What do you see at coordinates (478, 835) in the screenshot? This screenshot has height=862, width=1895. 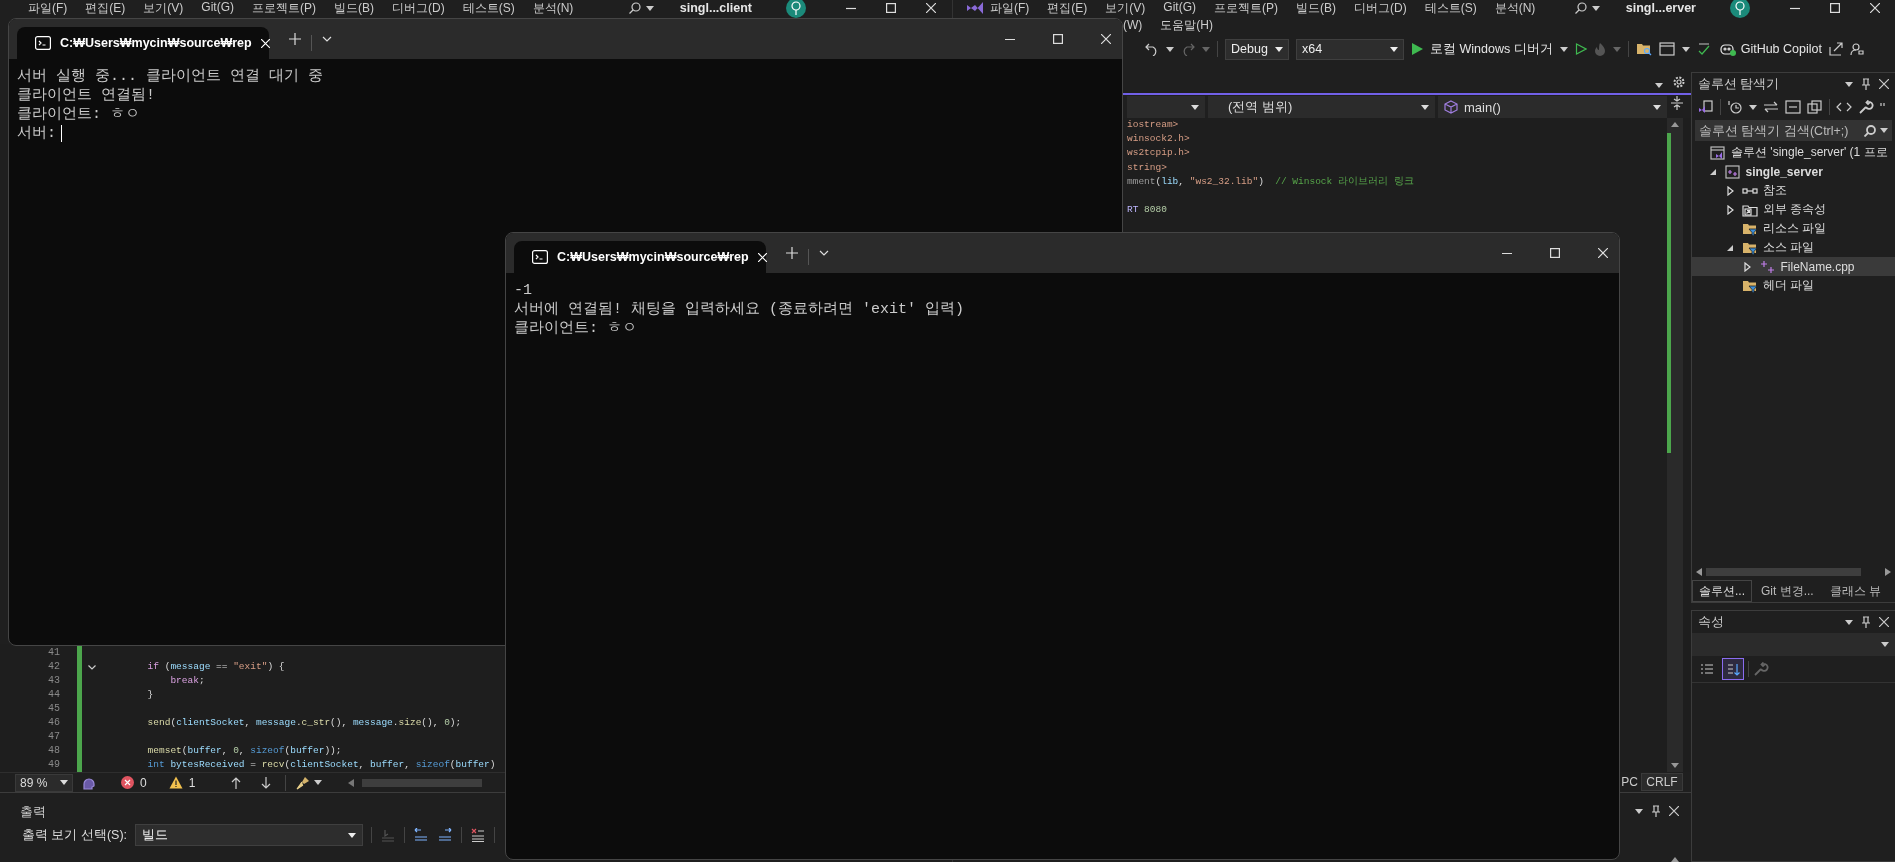 I see `clear-all-icon` at bounding box center [478, 835].